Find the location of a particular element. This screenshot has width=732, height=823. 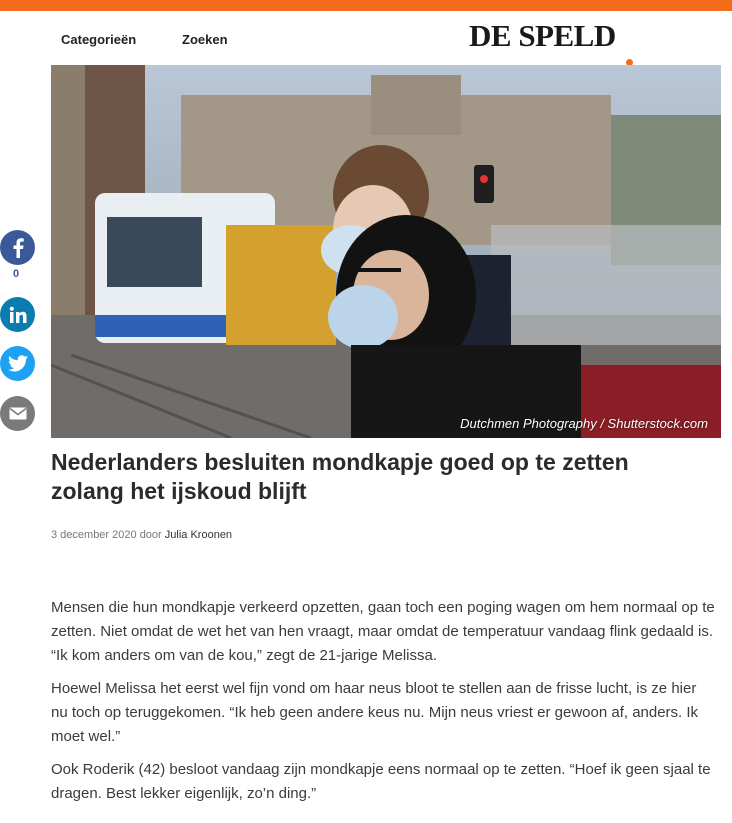

facebook-icon is located at coordinates (18, 247).